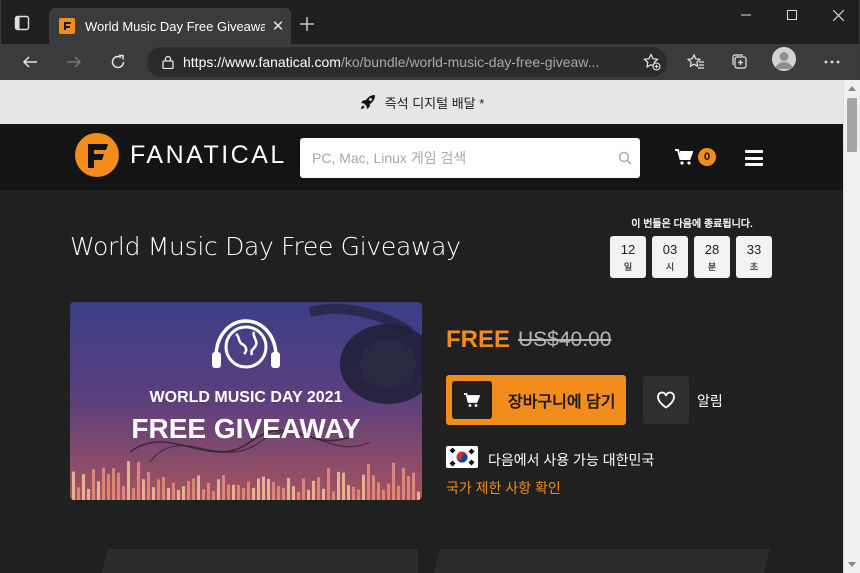 Image resolution: width=860 pixels, height=573 pixels. I want to click on countdown-unit: 시, so click(670, 266).